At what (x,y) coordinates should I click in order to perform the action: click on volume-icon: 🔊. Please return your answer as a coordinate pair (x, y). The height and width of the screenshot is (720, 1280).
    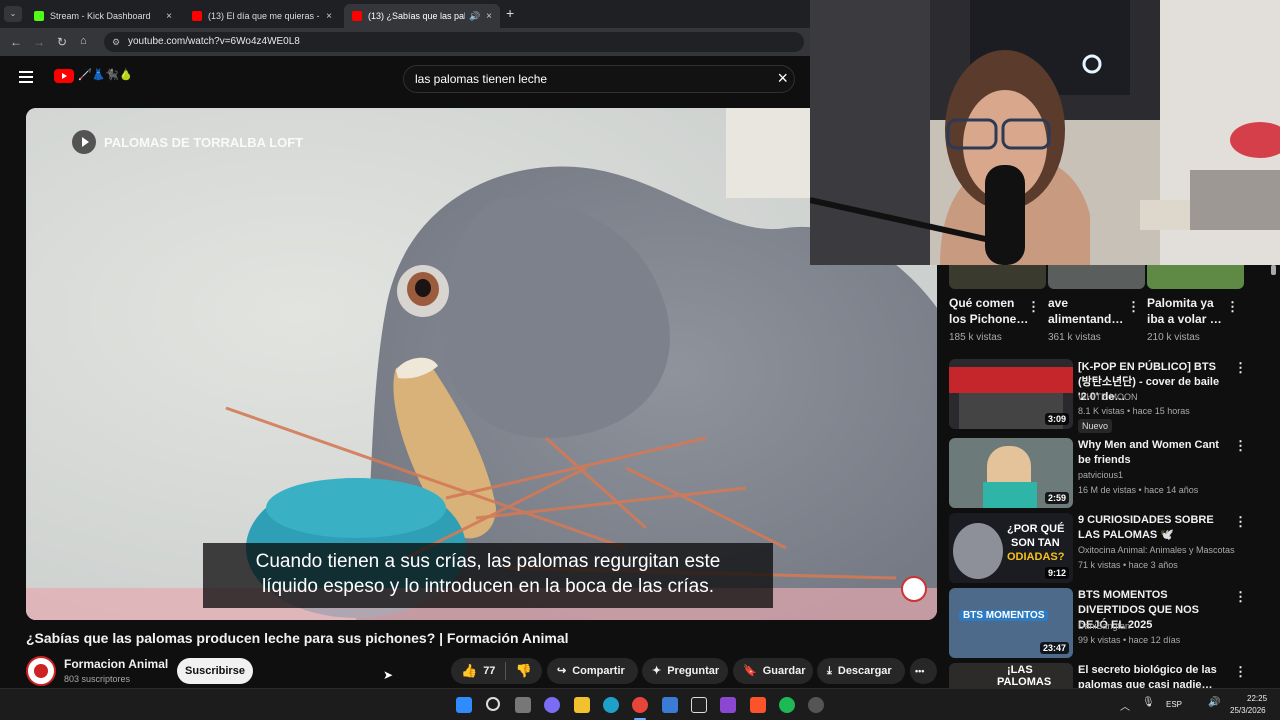
    Looking at the image, I should click on (1214, 702).